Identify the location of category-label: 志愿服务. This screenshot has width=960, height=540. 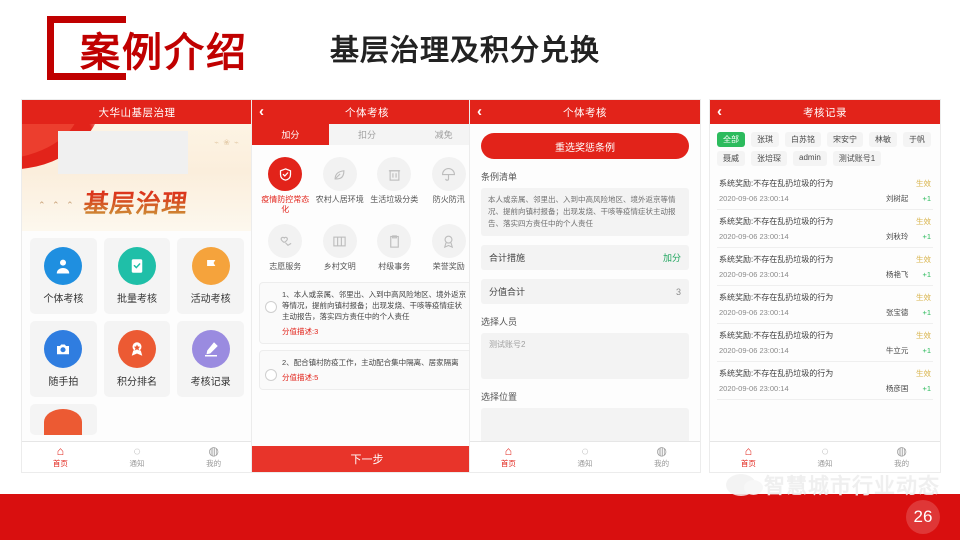
(285, 266).